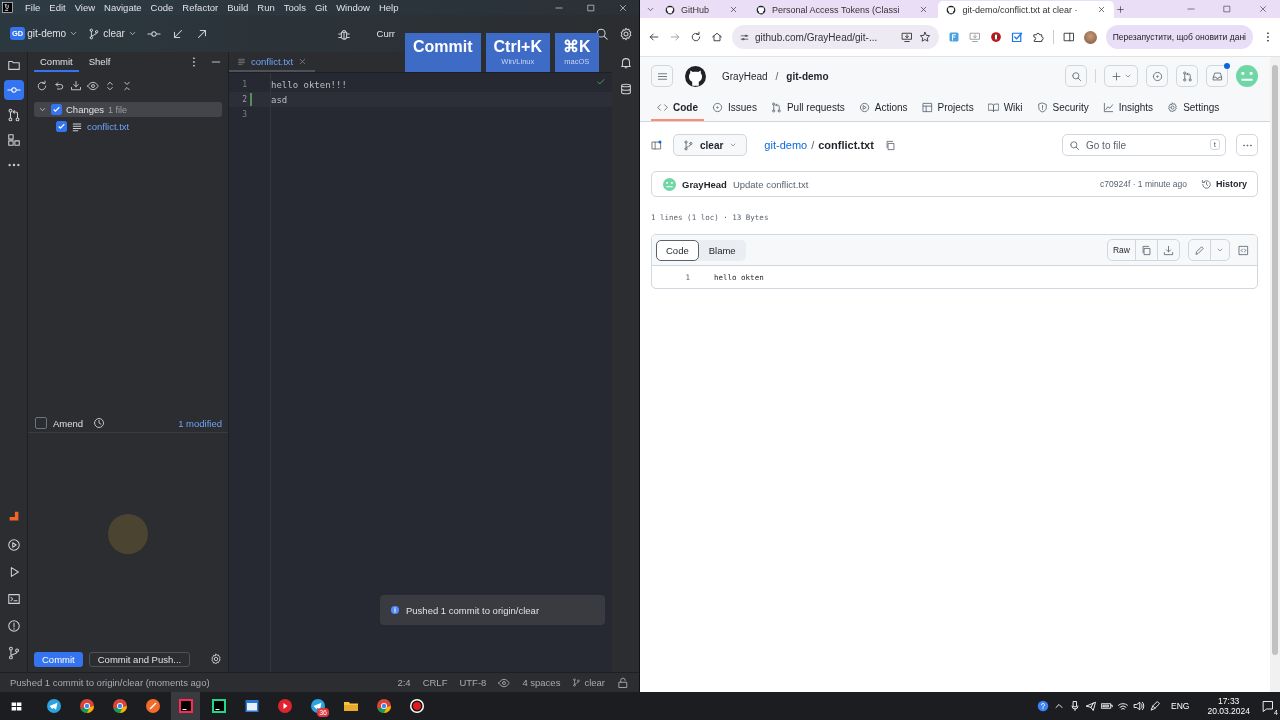  I want to click on owner-link: GrayHead, so click(745, 76).